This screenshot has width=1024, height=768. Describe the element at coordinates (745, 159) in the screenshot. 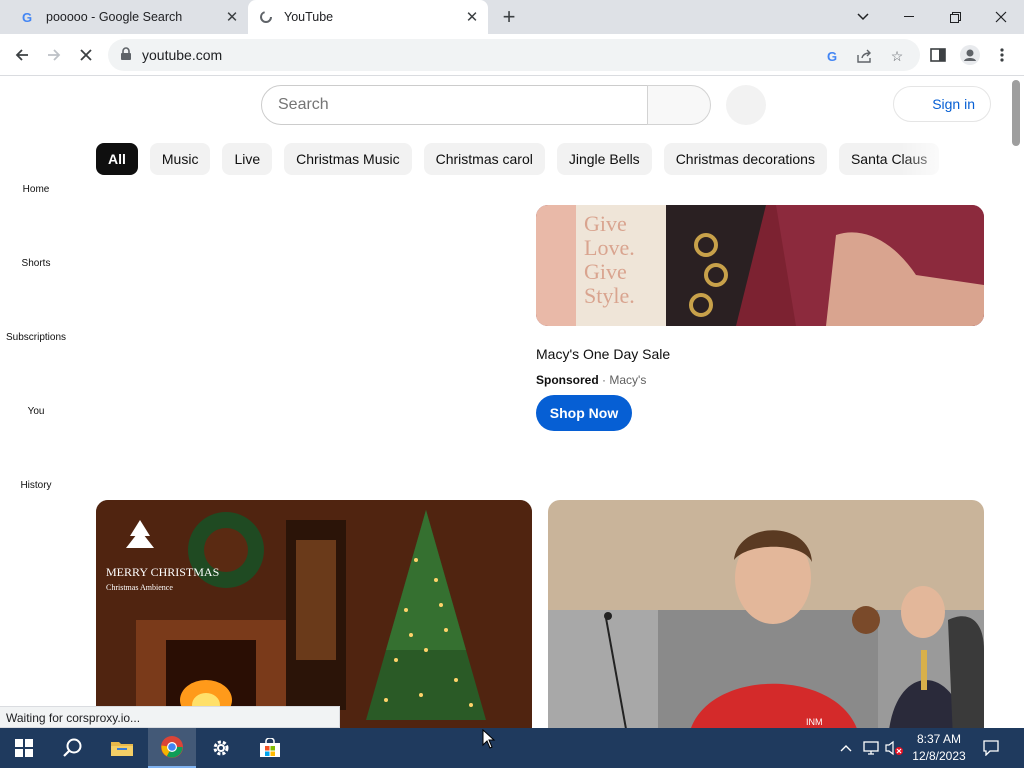

I see `chip-christmas-decorations: Christmas decorations` at that location.